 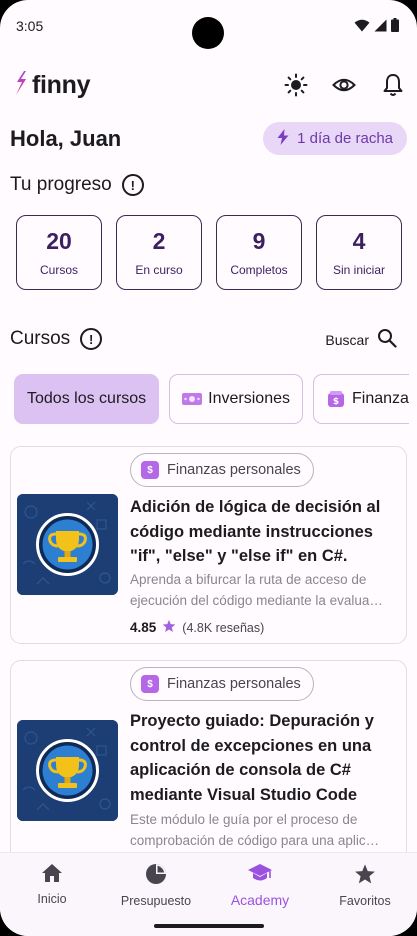 I want to click on course-rating: 4.85 (4.8K reseñas), so click(x=197, y=627).